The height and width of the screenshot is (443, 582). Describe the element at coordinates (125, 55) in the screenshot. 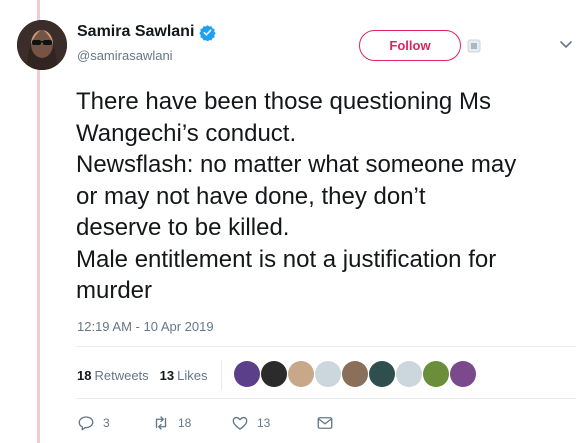

I see `author-handle: @samirasawlani` at that location.